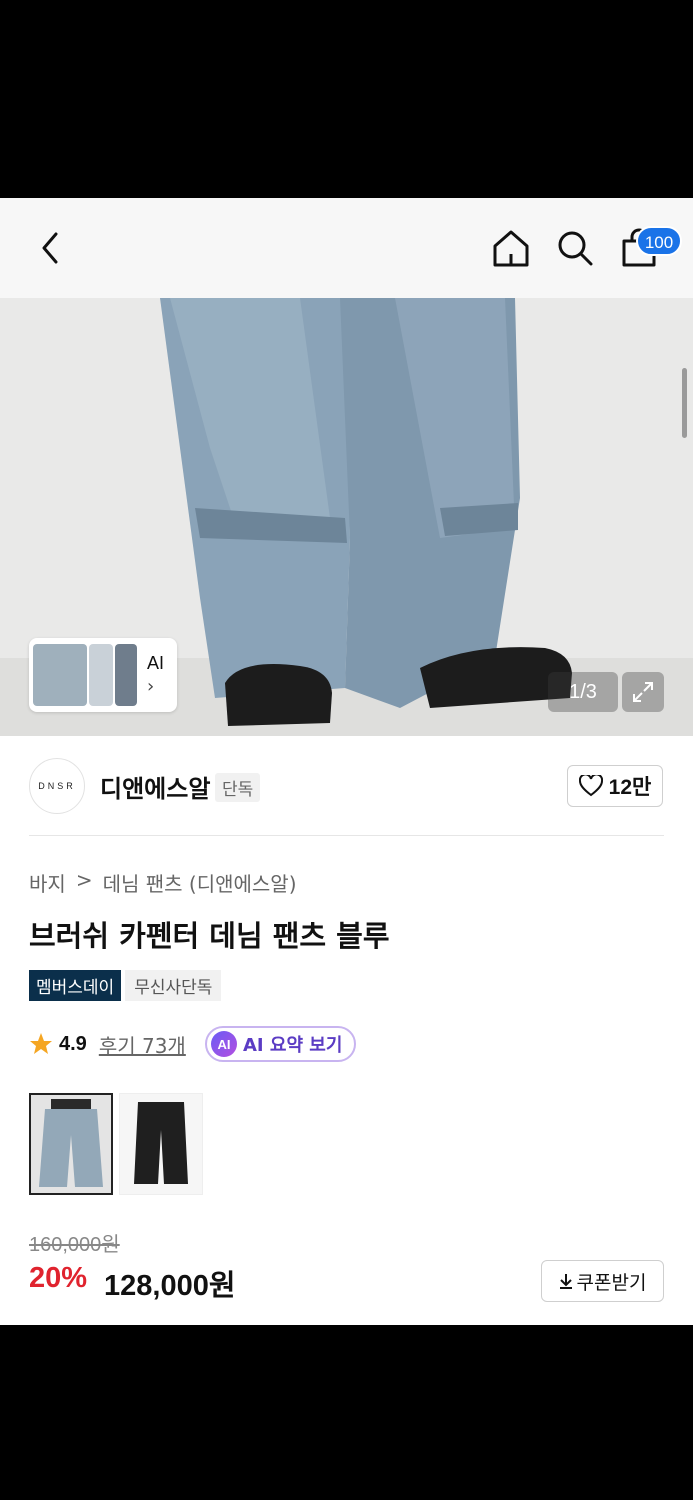 The width and height of the screenshot is (693, 1500). What do you see at coordinates (156, 663) in the screenshot?
I see `ai-label: AI` at bounding box center [156, 663].